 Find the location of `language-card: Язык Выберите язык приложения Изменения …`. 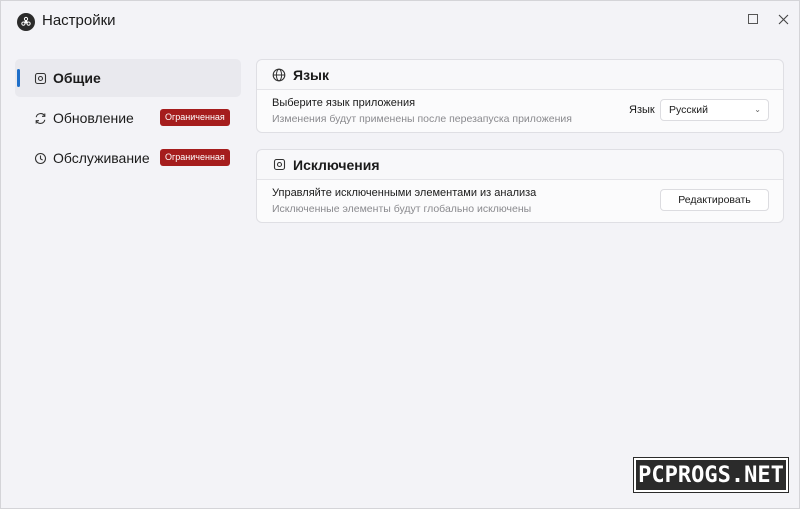

language-card: Язык Выберите язык приложения Изменения … is located at coordinates (520, 96).